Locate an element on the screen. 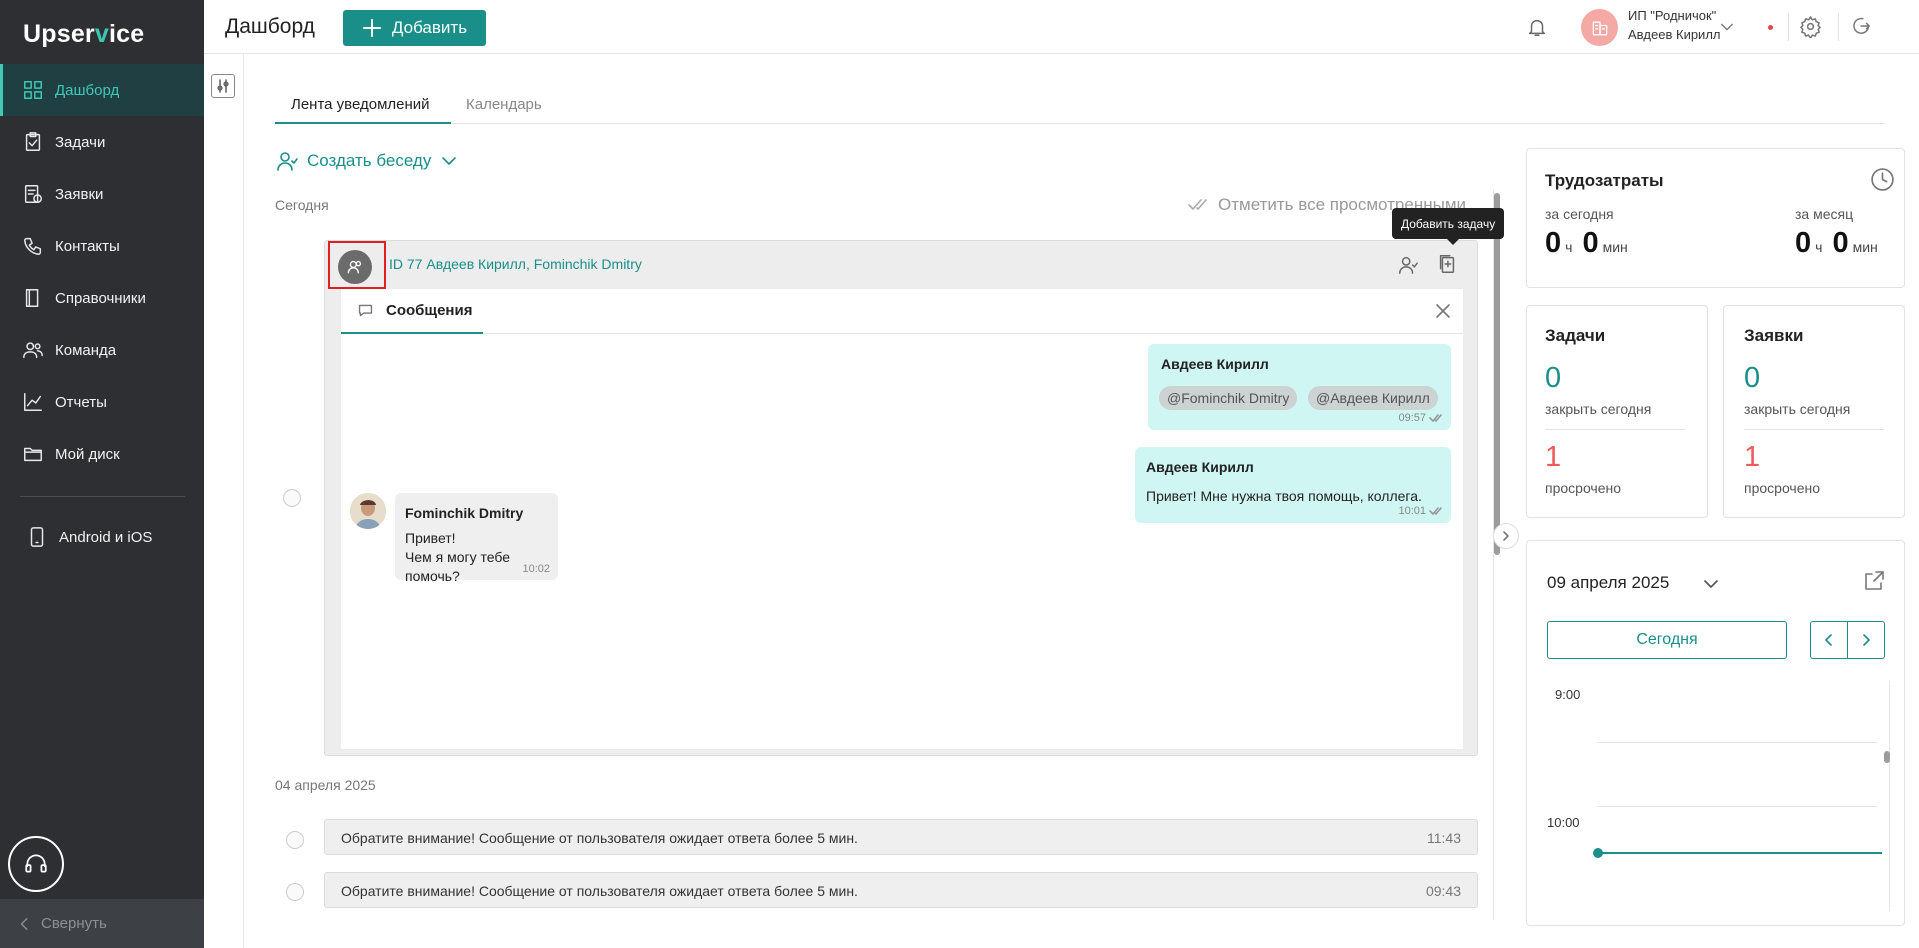 The width and height of the screenshot is (1919, 948). active-tab-underline is located at coordinates (363, 123).